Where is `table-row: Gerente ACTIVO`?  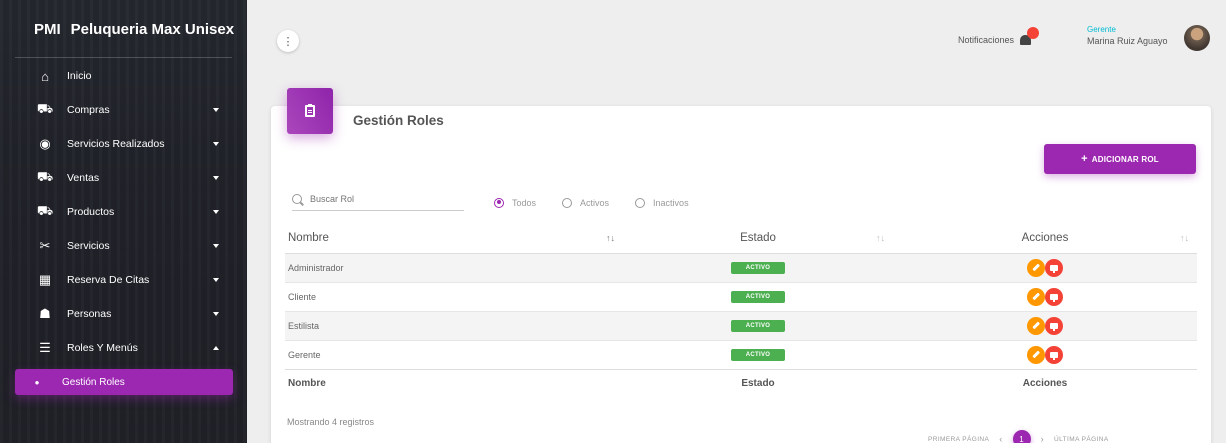
table-row: Gerente ACTIVO is located at coordinates (741, 354).